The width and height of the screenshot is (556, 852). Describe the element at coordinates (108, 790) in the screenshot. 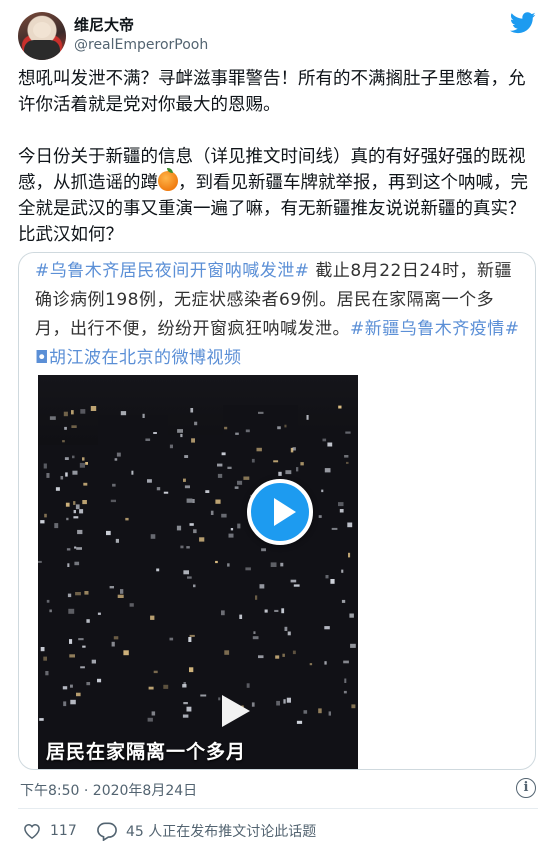

I see `tweet-timestamp: 下午8:50 · 2020年8月24日` at that location.